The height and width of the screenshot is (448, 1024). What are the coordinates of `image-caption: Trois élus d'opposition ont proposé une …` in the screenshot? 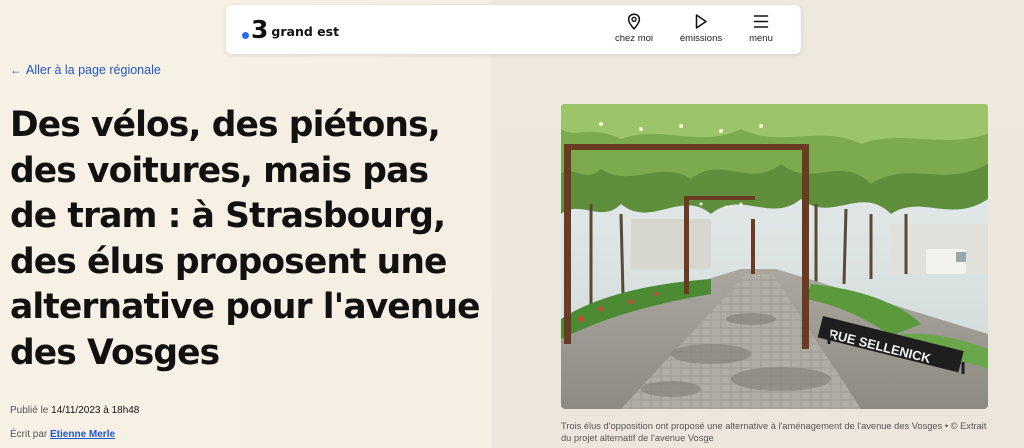 It's located at (774, 432).